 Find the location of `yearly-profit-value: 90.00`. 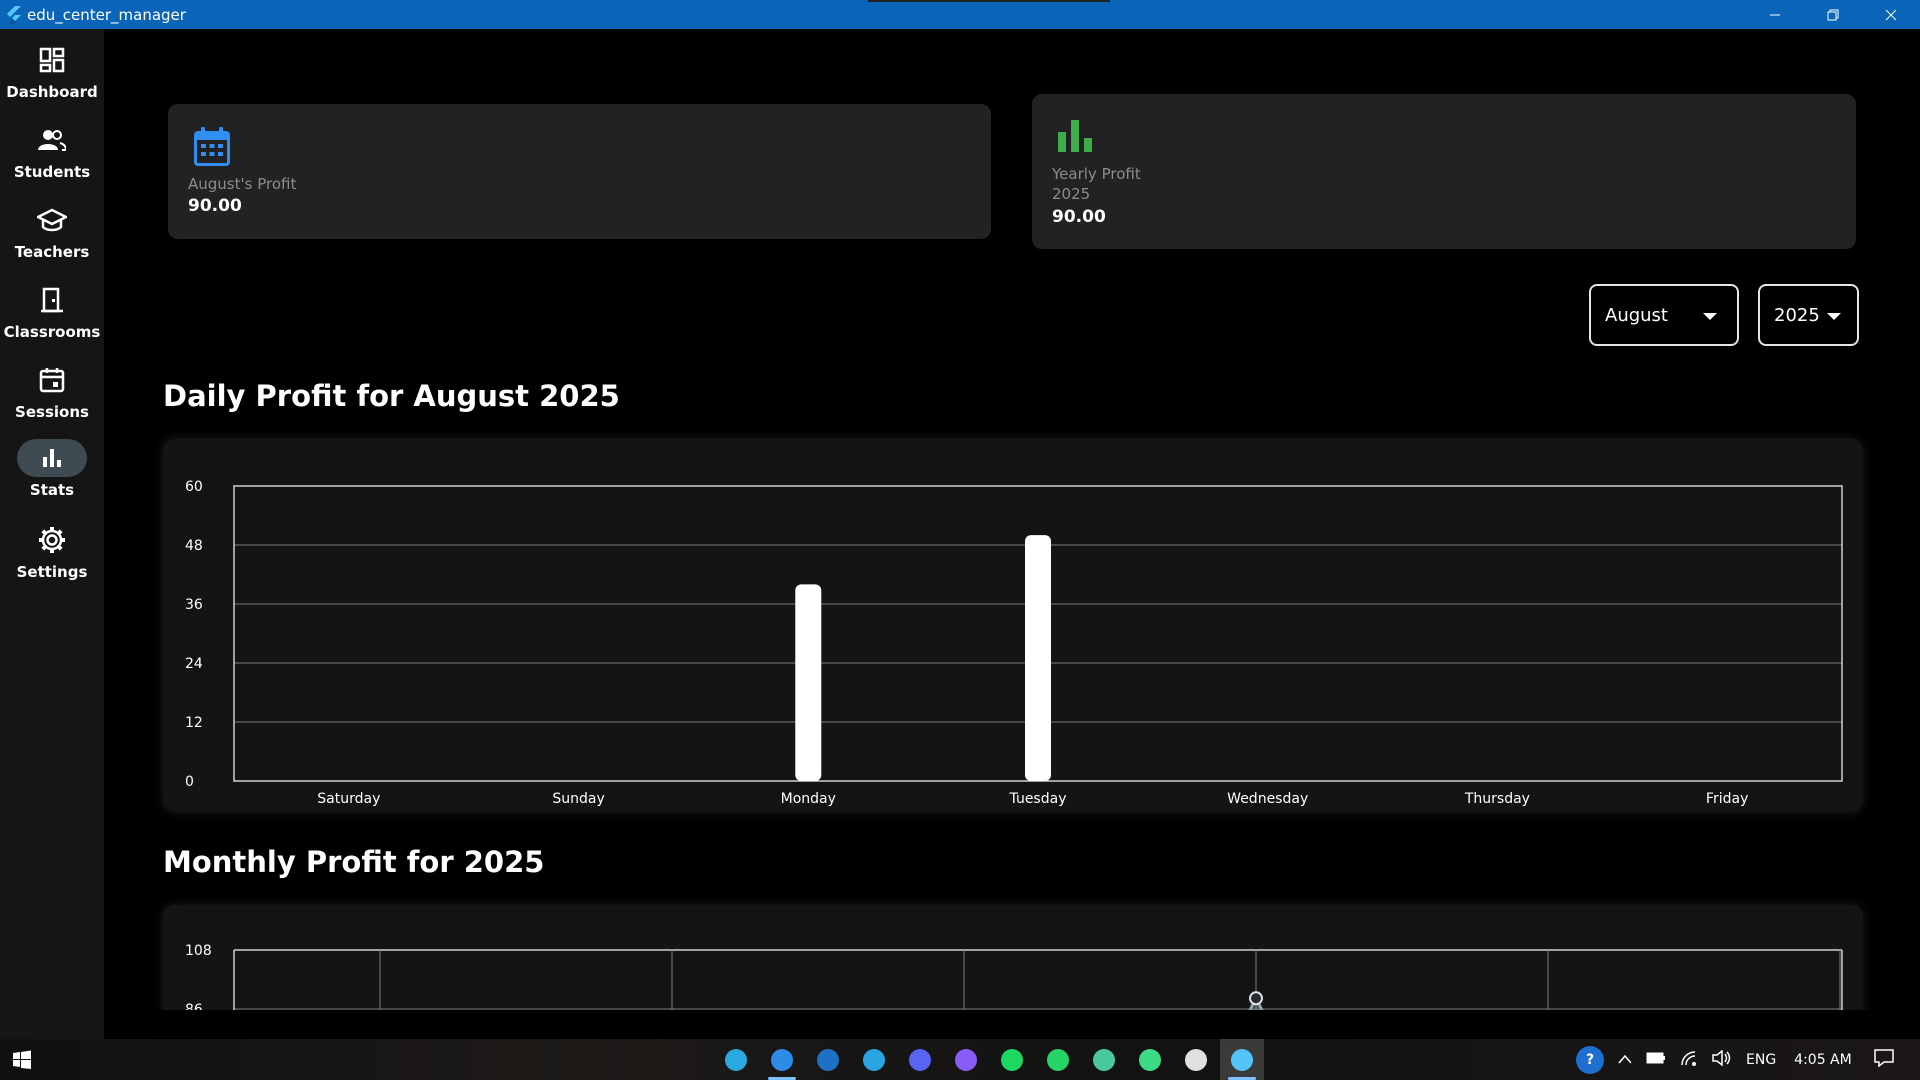

yearly-profit-value: 90.00 is located at coordinates (1079, 217).